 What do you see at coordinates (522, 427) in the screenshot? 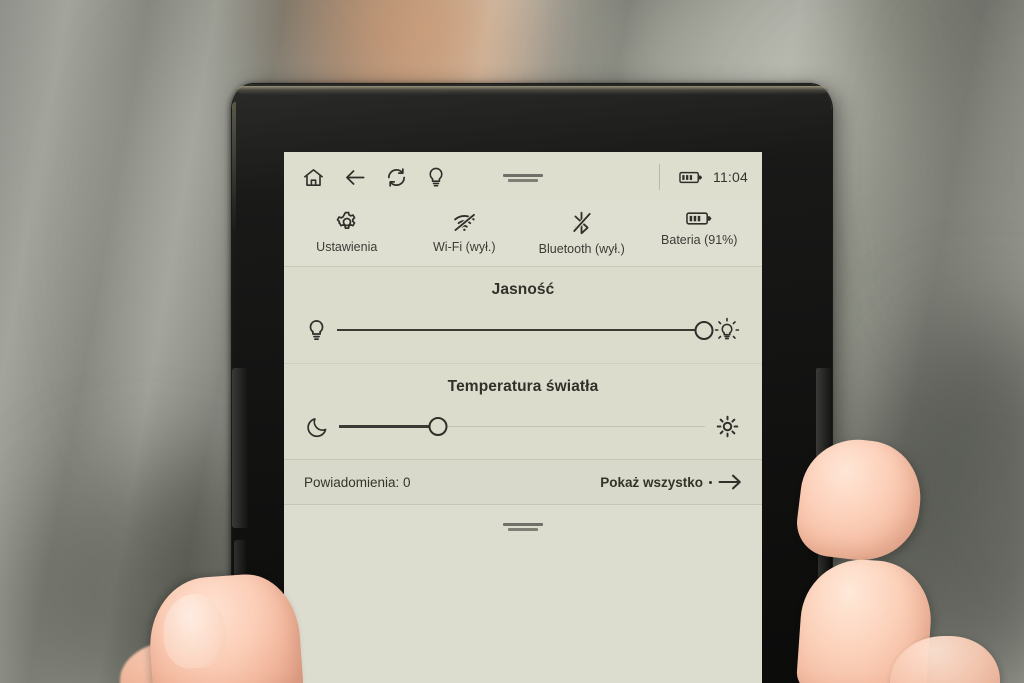
I see `light-temperature-slider` at bounding box center [522, 427].